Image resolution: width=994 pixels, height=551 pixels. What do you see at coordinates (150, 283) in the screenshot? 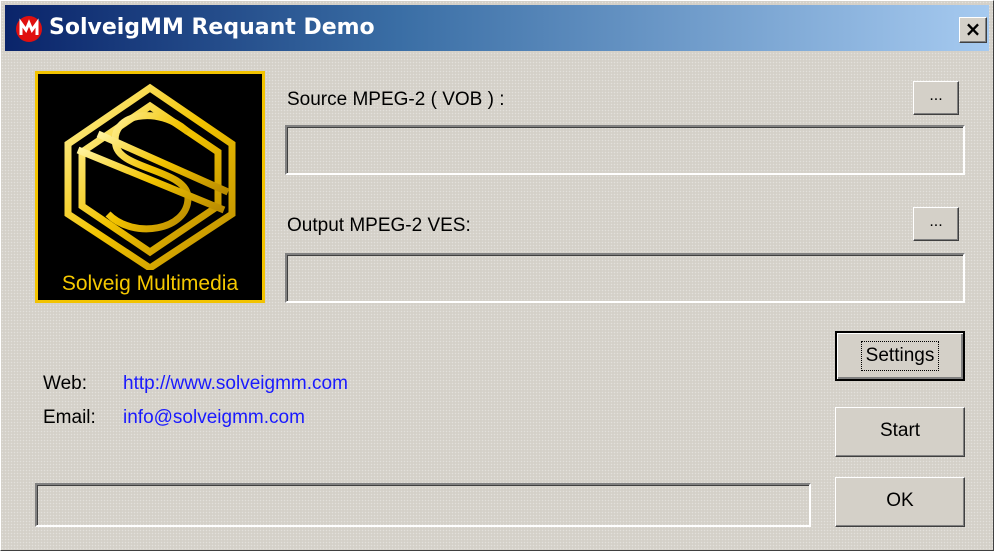
I see `logo-caption: Solveig Multimedia` at bounding box center [150, 283].